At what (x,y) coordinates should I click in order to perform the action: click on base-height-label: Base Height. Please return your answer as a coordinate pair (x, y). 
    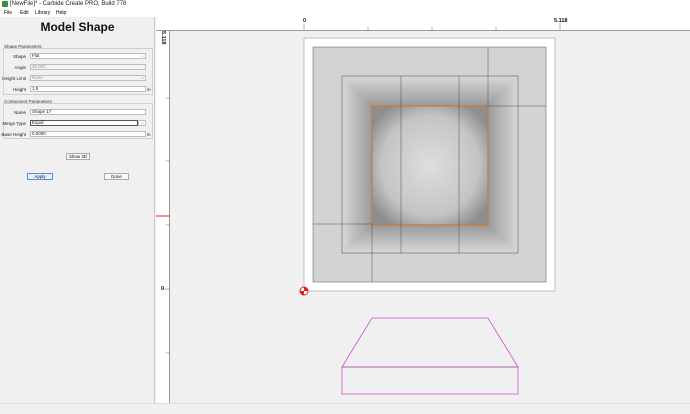
    Looking at the image, I should click on (13, 134).